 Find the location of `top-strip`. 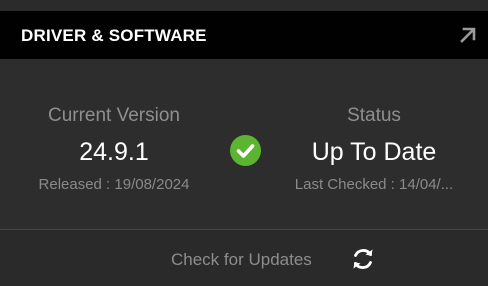

top-strip is located at coordinates (244, 5).